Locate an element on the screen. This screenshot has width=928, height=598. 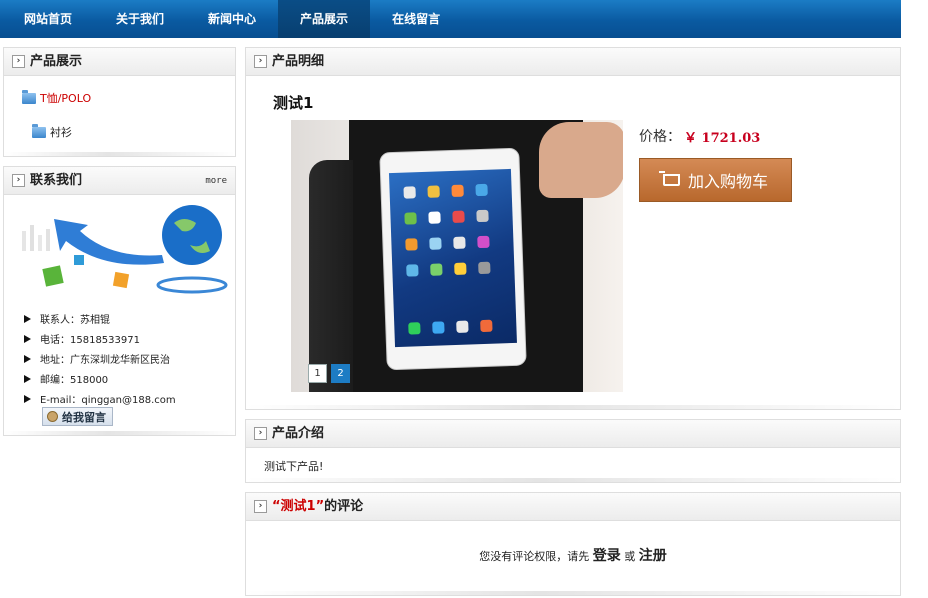
nav-about: 关于我们 is located at coordinates (140, 19).